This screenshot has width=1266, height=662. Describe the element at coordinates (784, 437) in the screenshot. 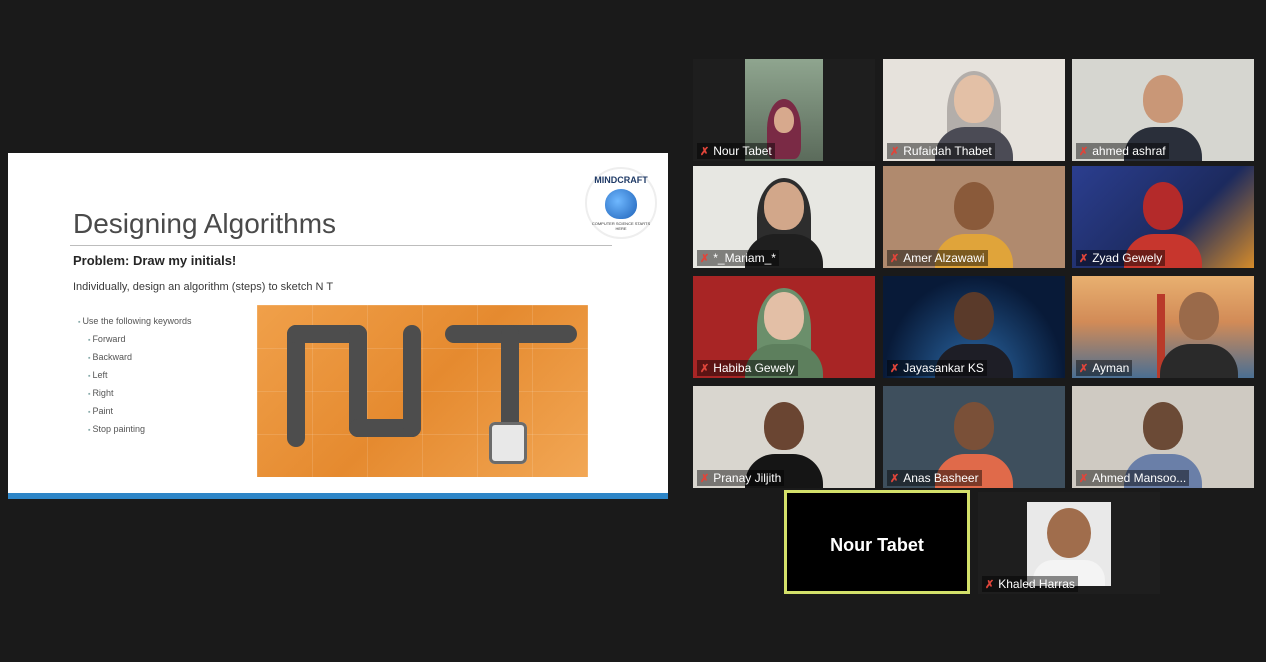

I see `participant-tile: ✗ Pranay Jiljith` at that location.